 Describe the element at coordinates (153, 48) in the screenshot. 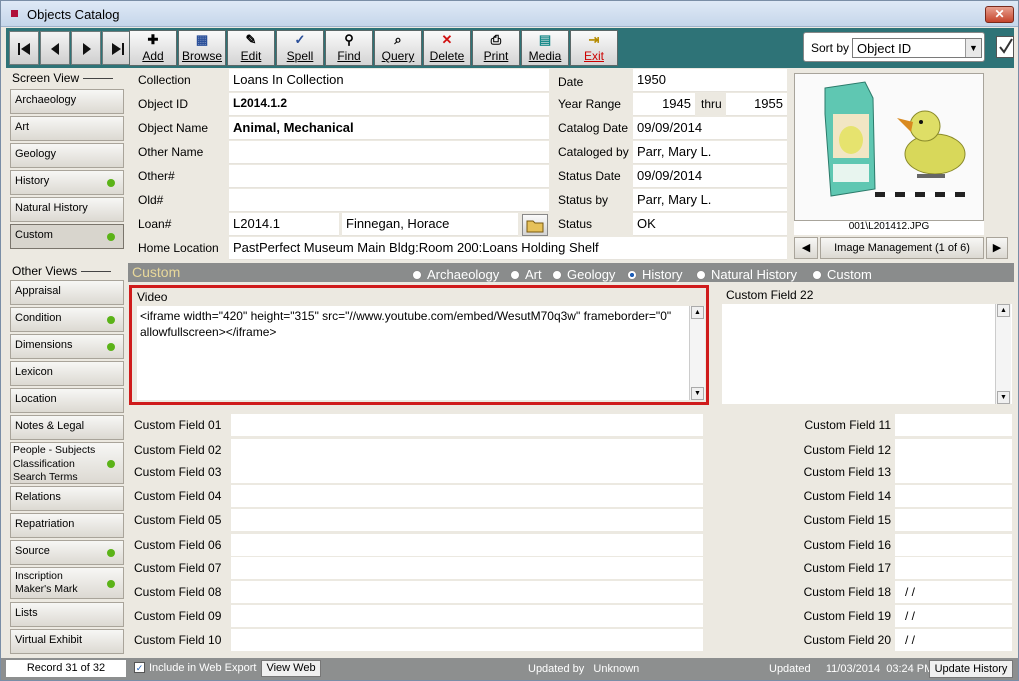

I see `add-button: ✚ Add` at that location.